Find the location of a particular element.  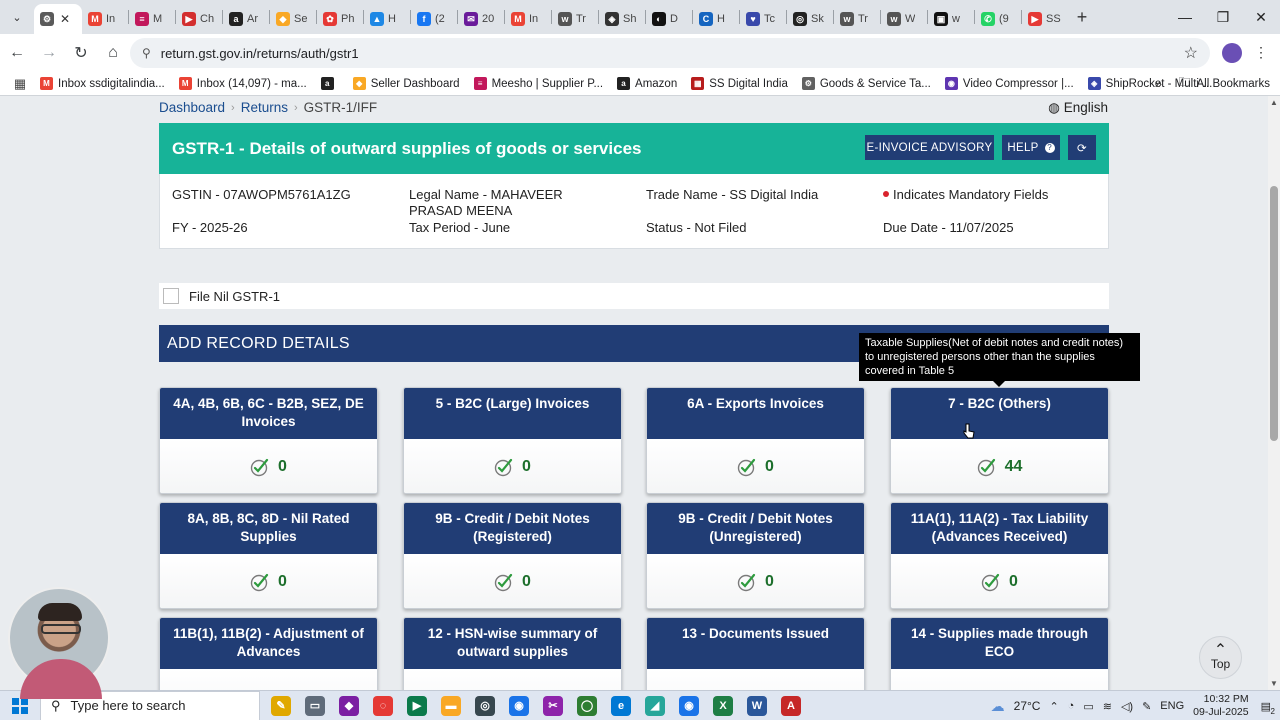

profile-avatar is located at coordinates (1232, 53).